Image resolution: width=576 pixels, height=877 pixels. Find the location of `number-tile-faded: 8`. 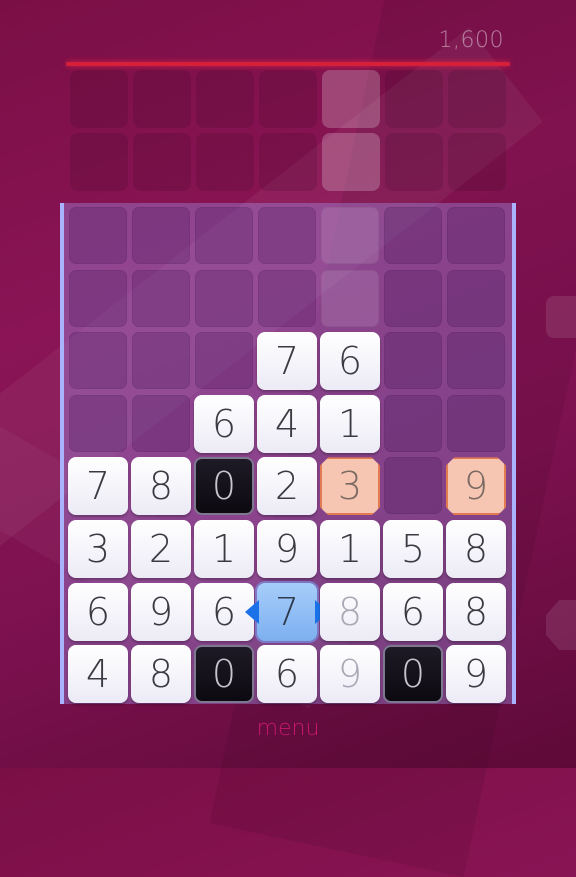

number-tile-faded: 8 is located at coordinates (350, 611).